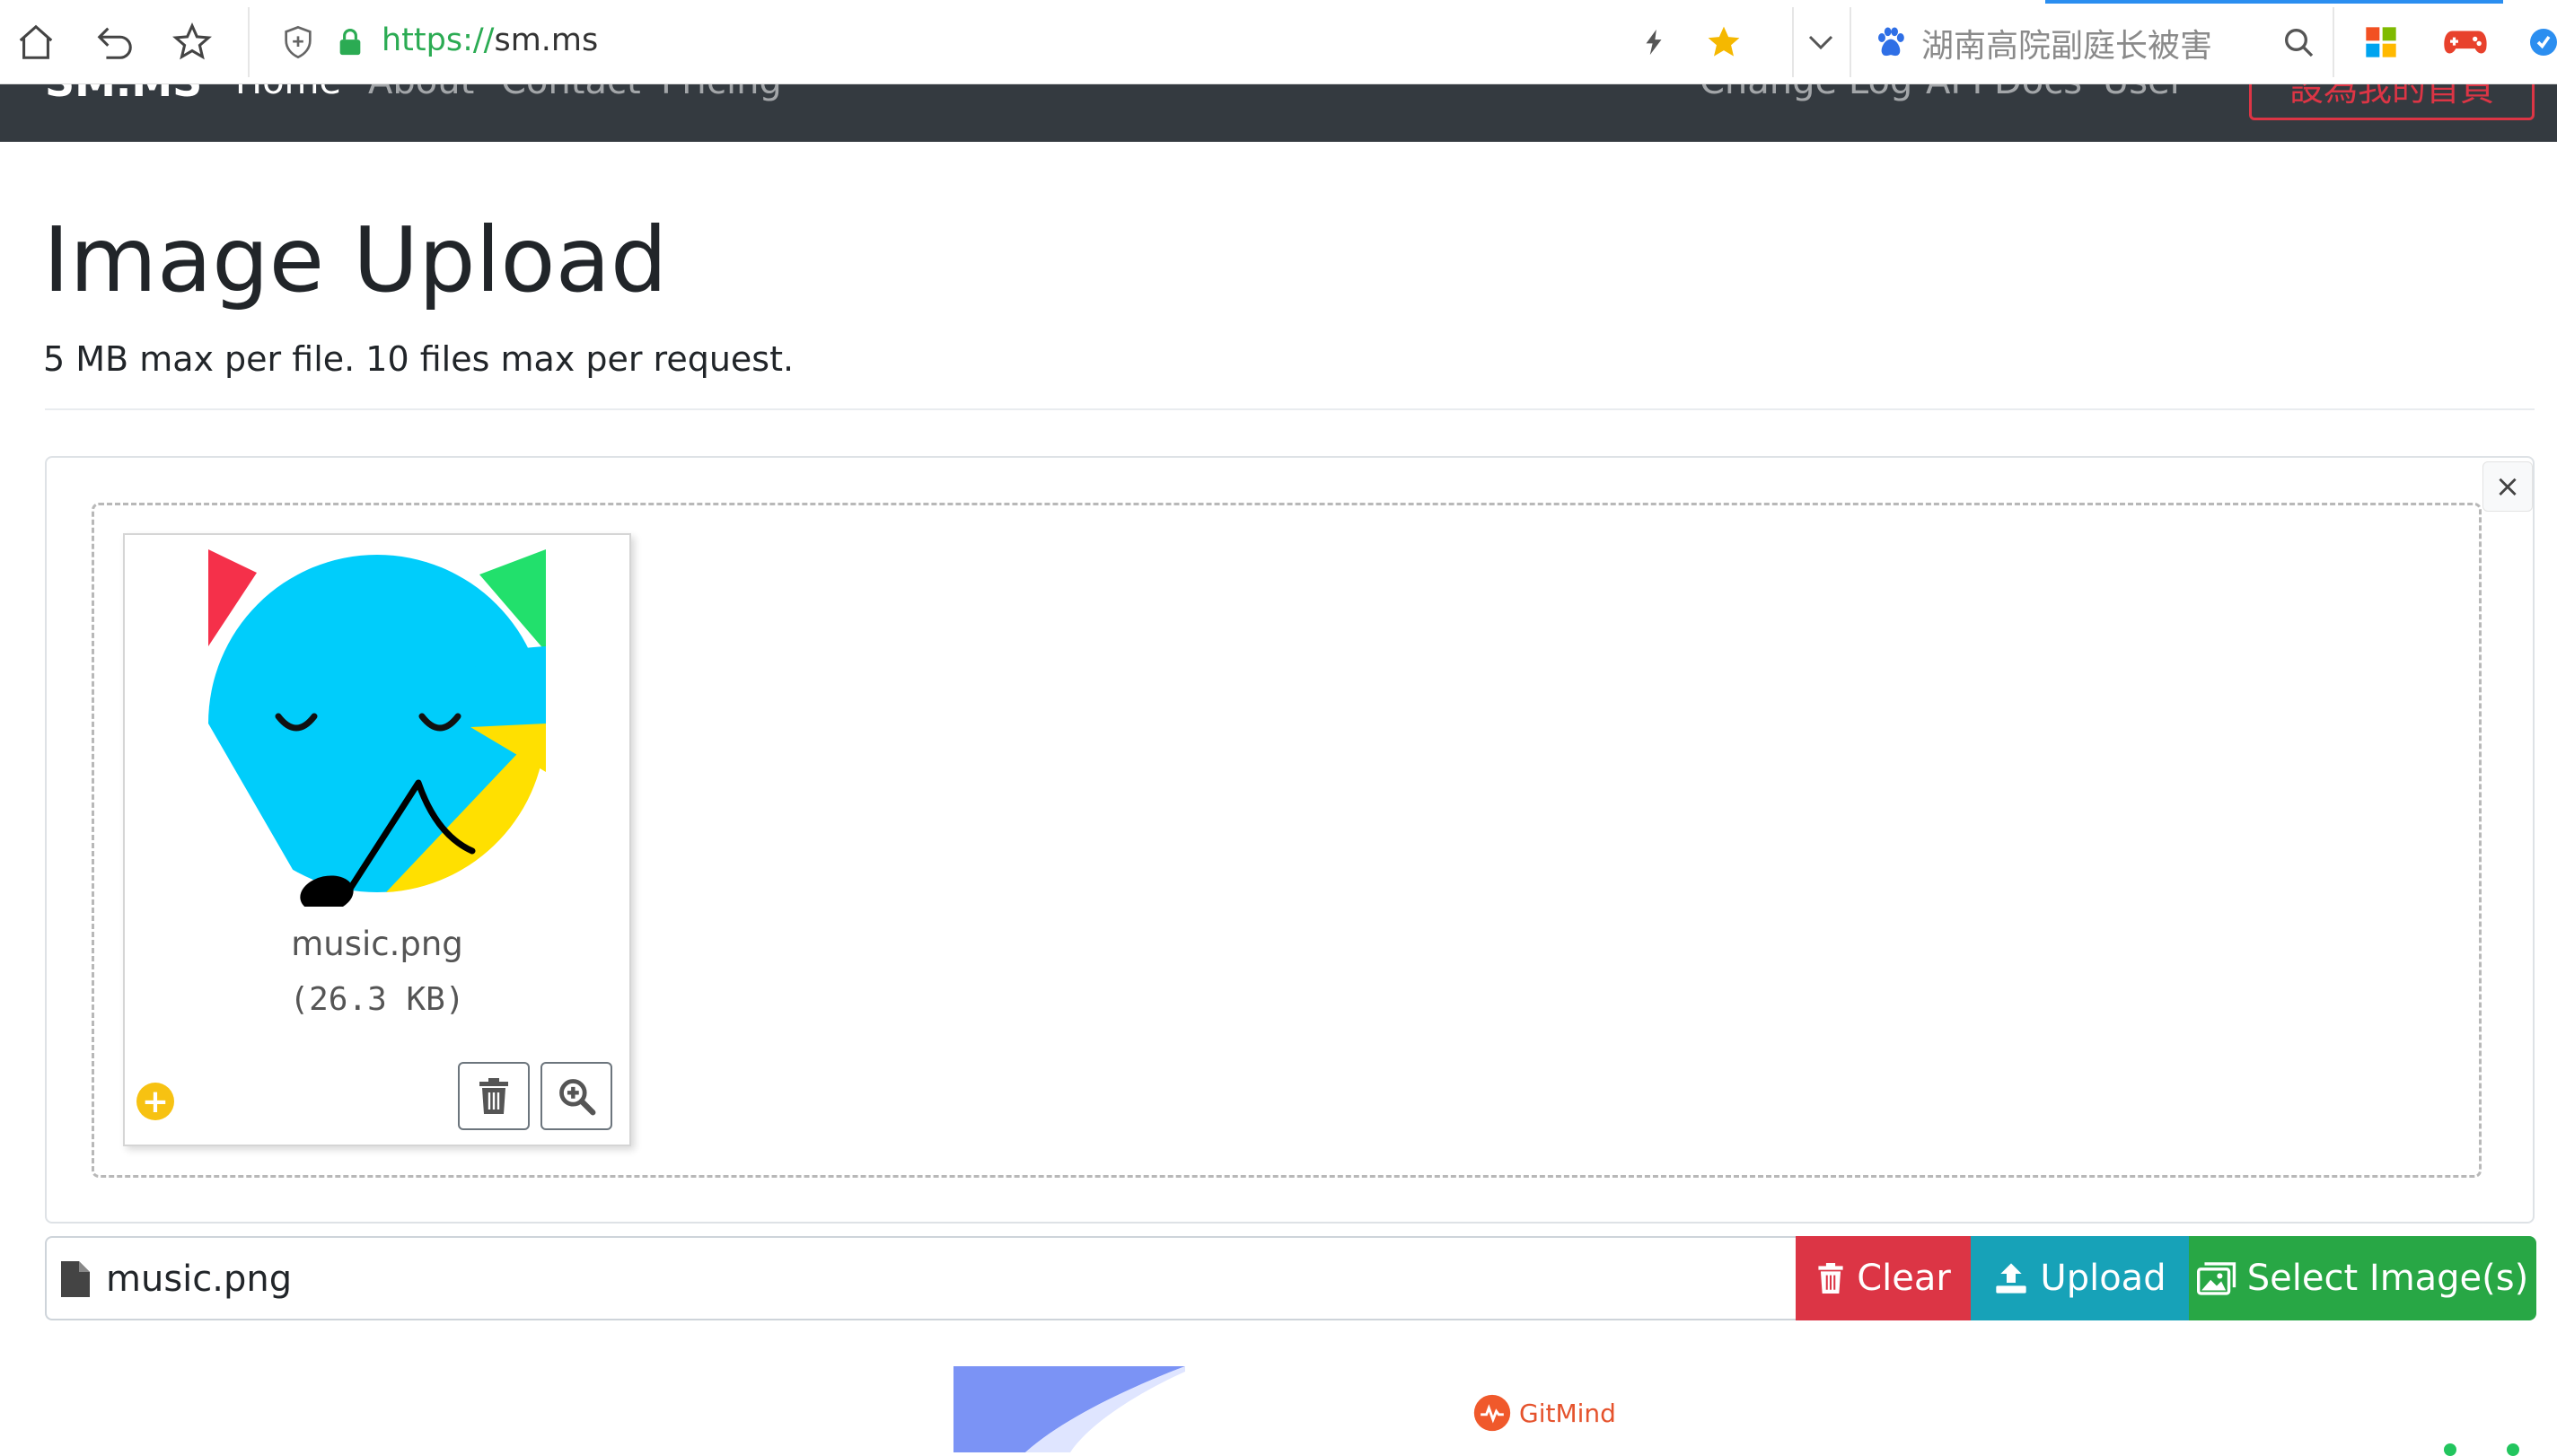  Describe the element at coordinates (1724, 43) in the screenshot. I see `favorite-star-icon` at that location.